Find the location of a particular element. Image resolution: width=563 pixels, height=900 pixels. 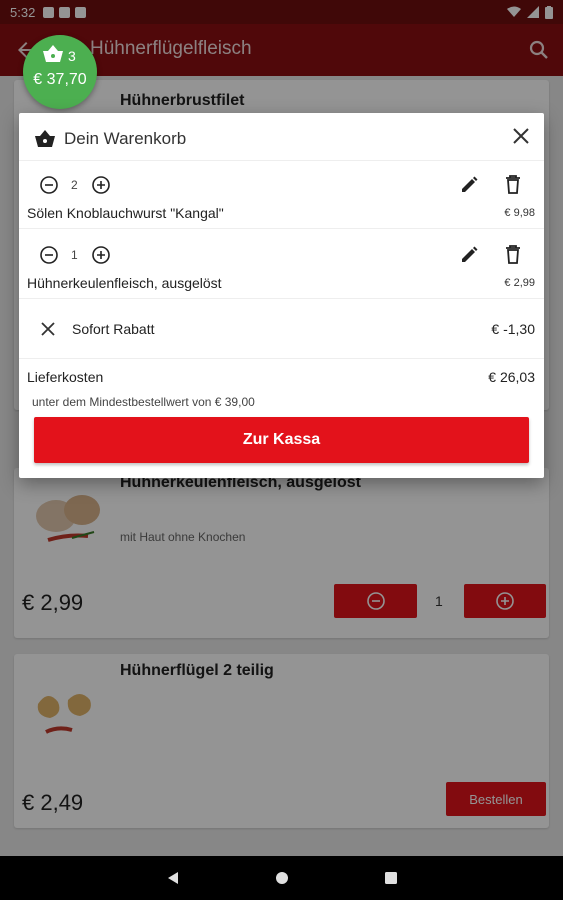

delivery-value: € 26,03 is located at coordinates (511, 377).